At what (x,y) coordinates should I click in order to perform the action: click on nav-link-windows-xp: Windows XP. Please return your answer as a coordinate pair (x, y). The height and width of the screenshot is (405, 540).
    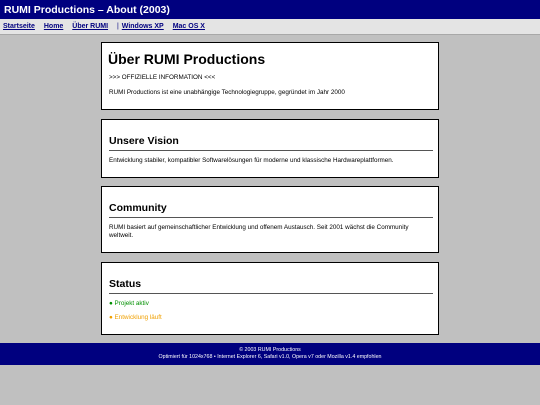
    Looking at the image, I should click on (143, 26).